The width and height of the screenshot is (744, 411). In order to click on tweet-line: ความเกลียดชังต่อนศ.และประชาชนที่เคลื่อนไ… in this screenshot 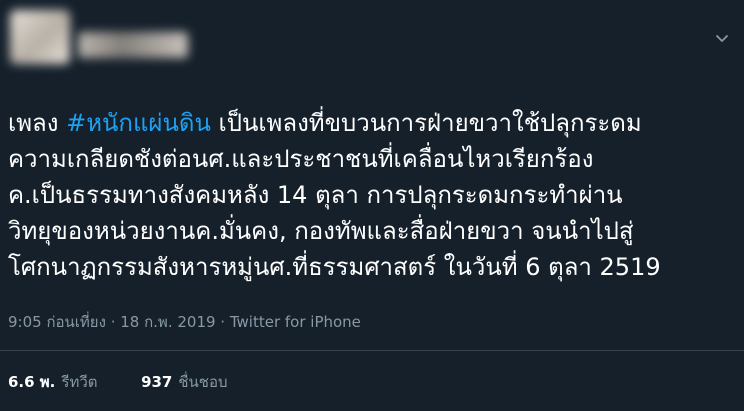, I will do `click(301, 159)`.